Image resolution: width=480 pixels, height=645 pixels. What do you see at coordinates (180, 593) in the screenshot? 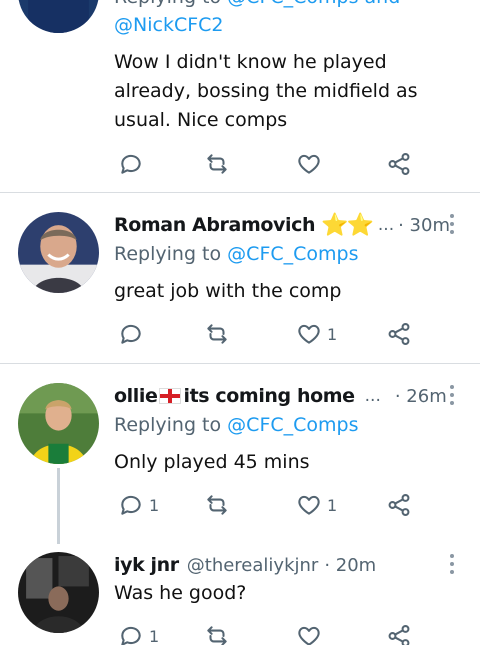
I see `tweet-text: Was he good?` at bounding box center [180, 593].